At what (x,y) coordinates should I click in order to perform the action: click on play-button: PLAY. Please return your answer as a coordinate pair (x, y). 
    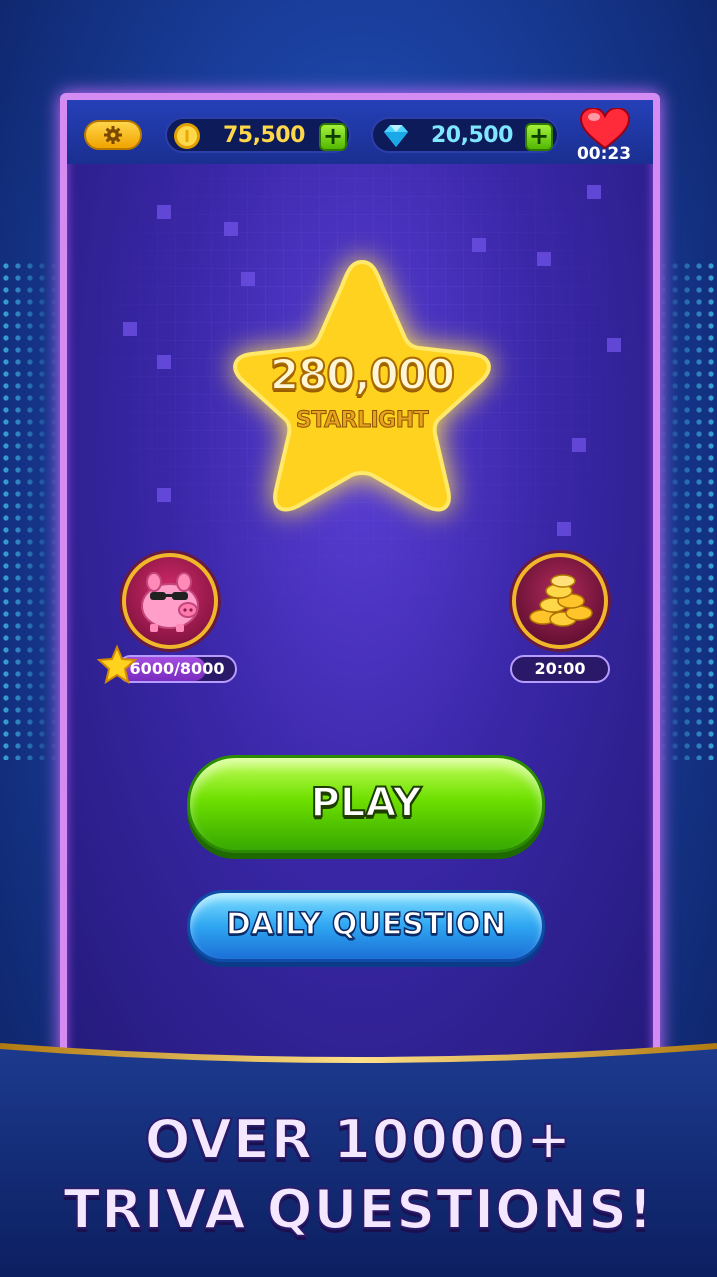
    Looking at the image, I should click on (366, 804).